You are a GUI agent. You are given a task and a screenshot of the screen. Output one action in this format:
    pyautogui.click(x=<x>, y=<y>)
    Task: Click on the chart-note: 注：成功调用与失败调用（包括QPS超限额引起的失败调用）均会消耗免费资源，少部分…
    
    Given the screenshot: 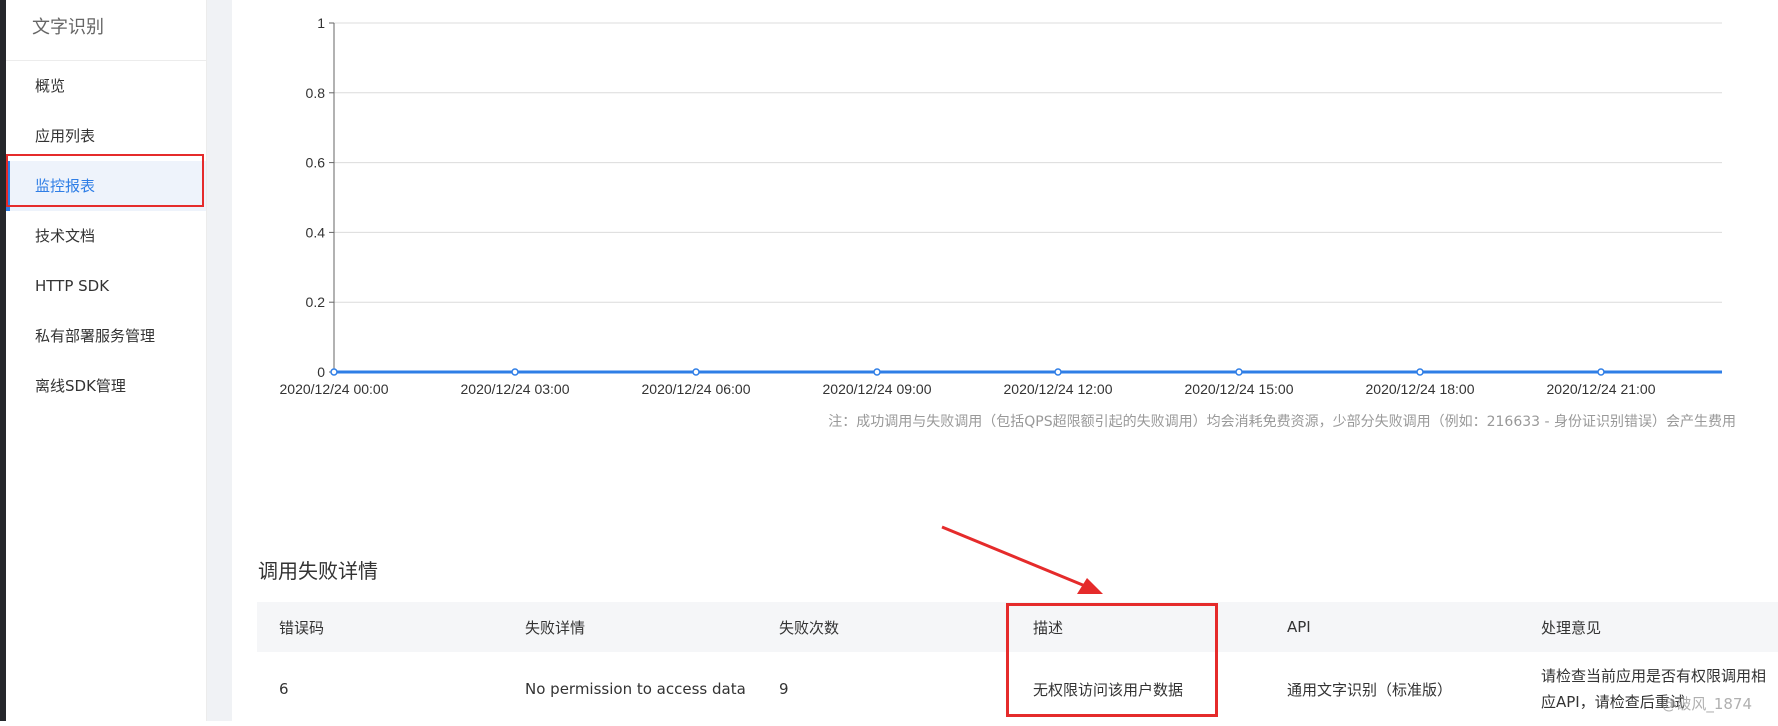 What is the action you would take?
    pyautogui.click(x=1282, y=422)
    